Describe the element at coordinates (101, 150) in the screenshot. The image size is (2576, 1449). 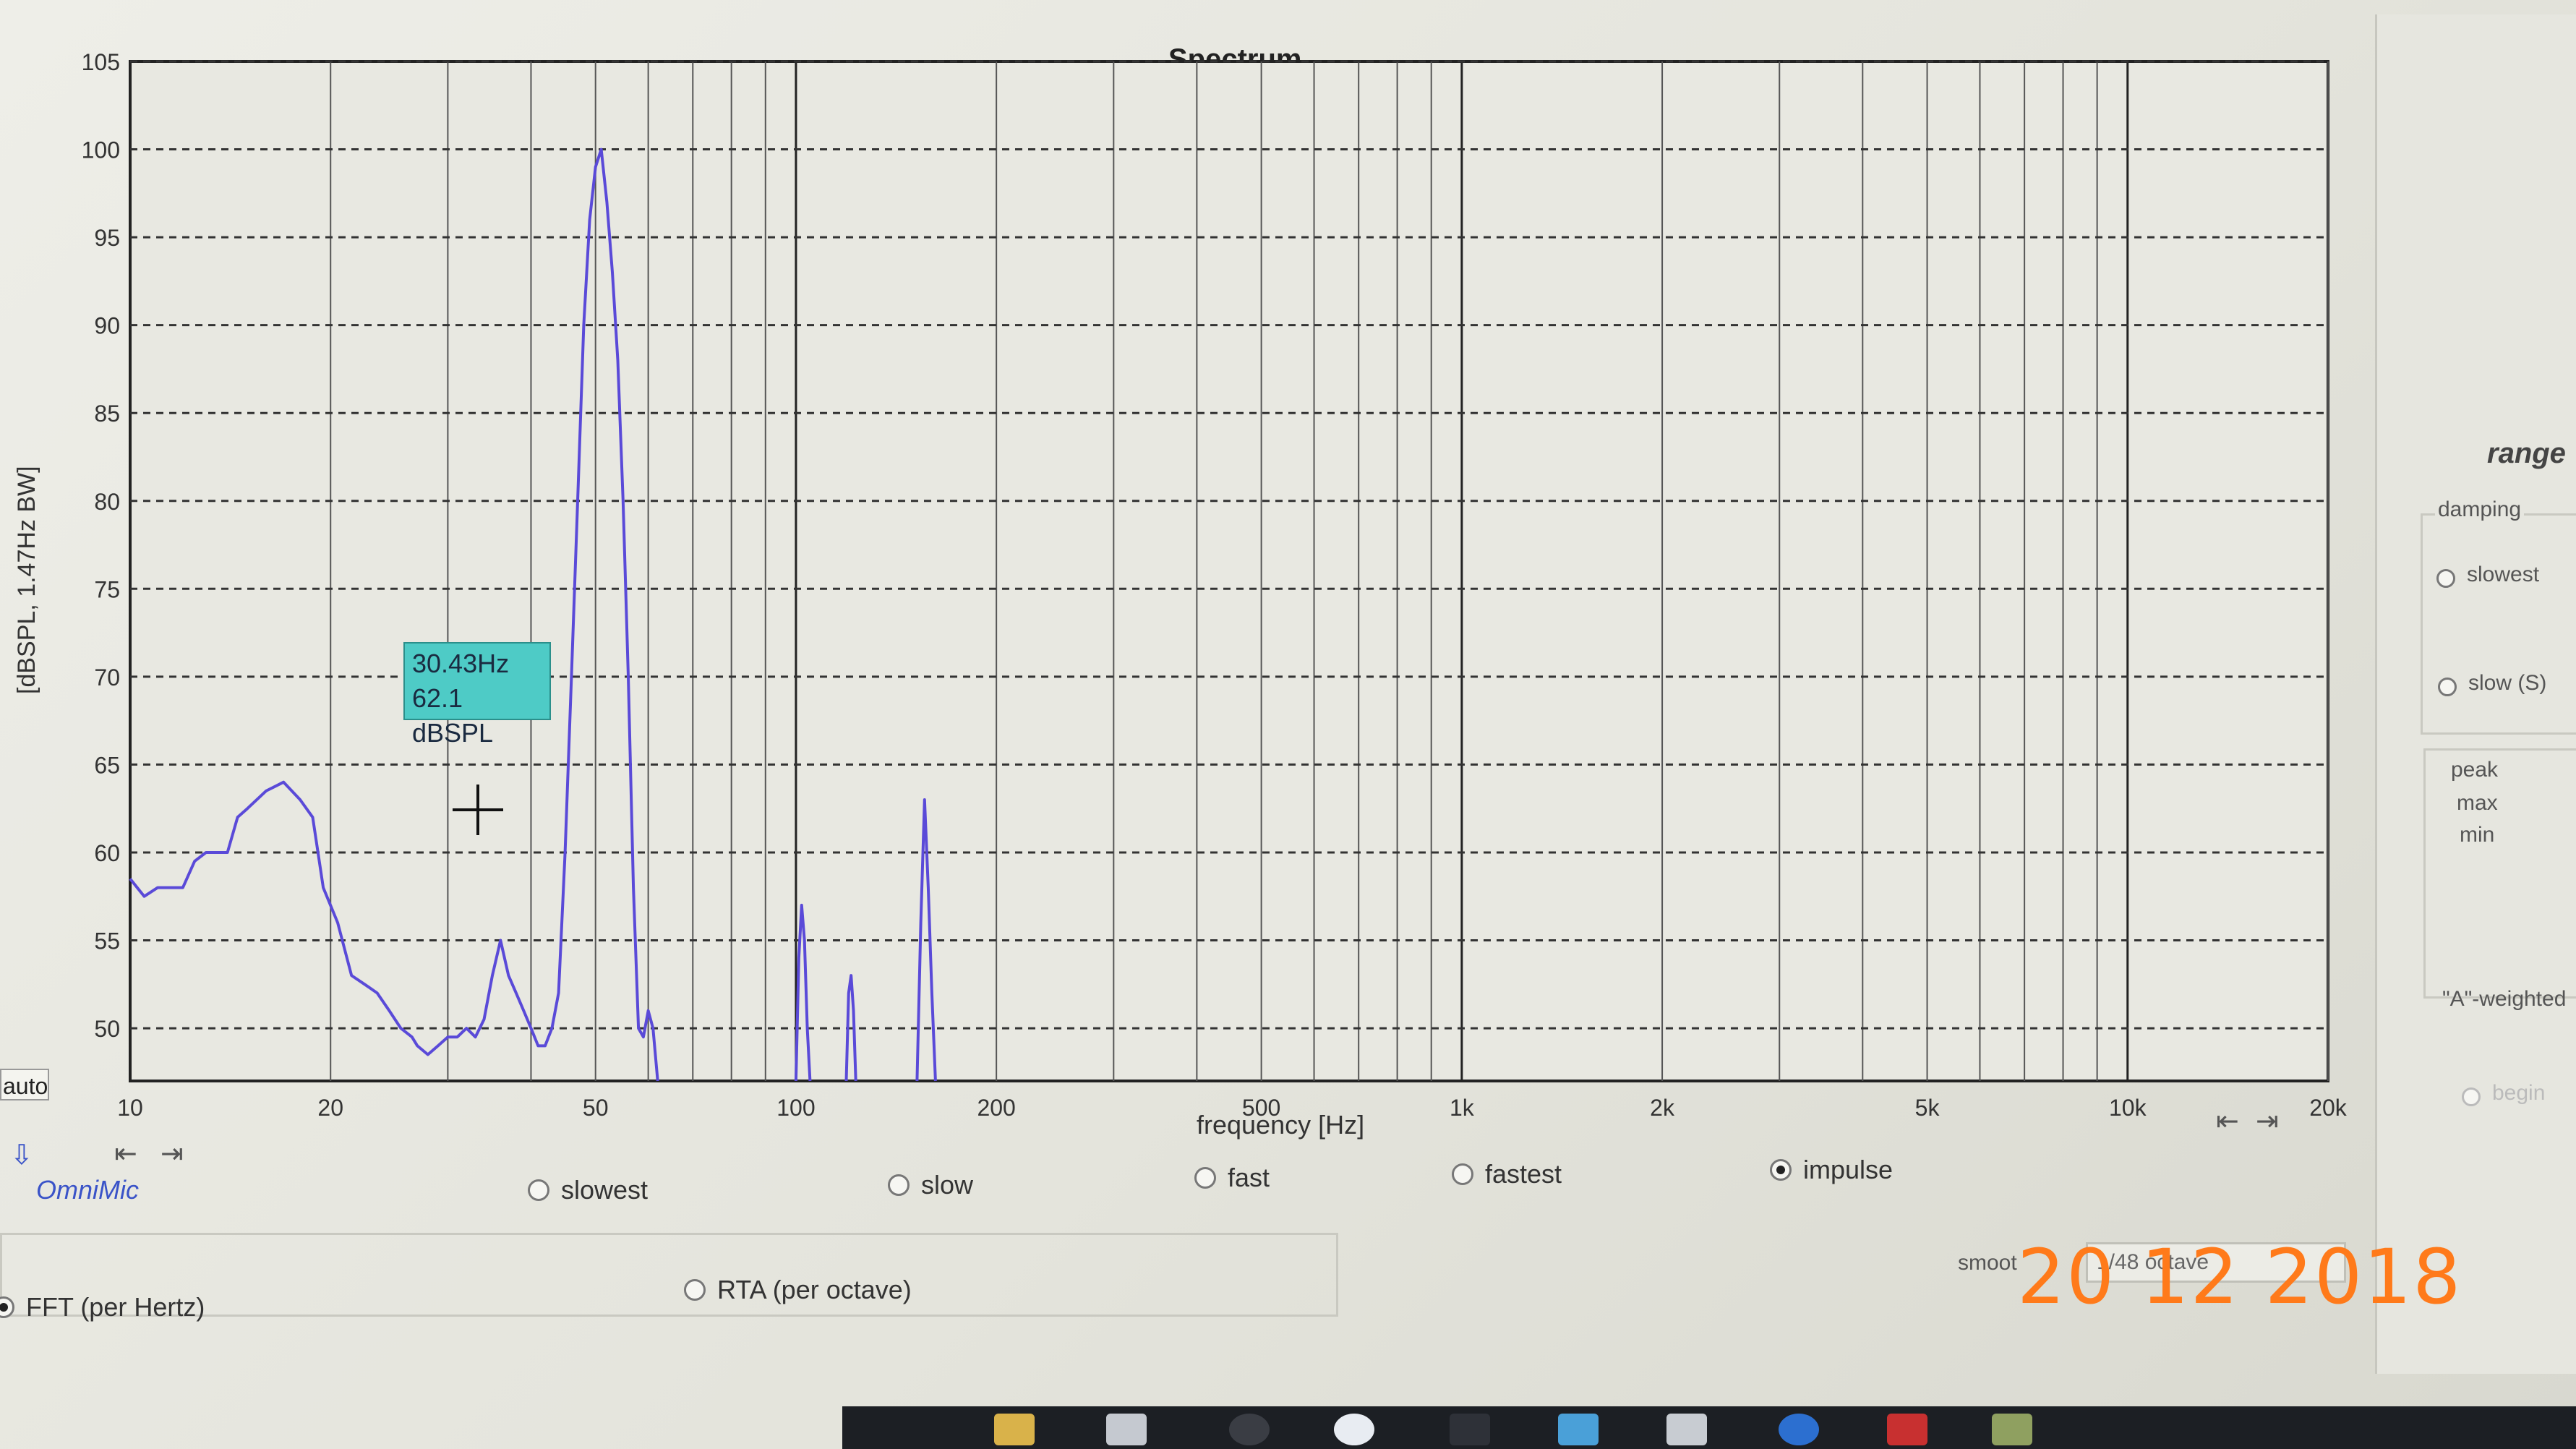
I see `y-tick-label: 100` at that location.